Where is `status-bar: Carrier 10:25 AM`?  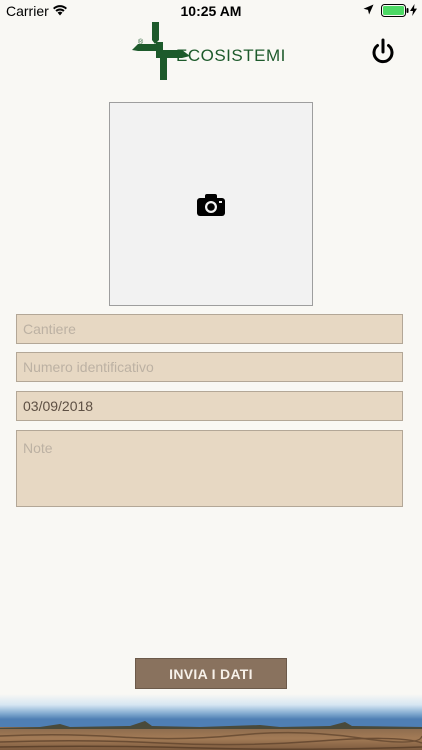 status-bar: Carrier 10:25 AM is located at coordinates (211, 11).